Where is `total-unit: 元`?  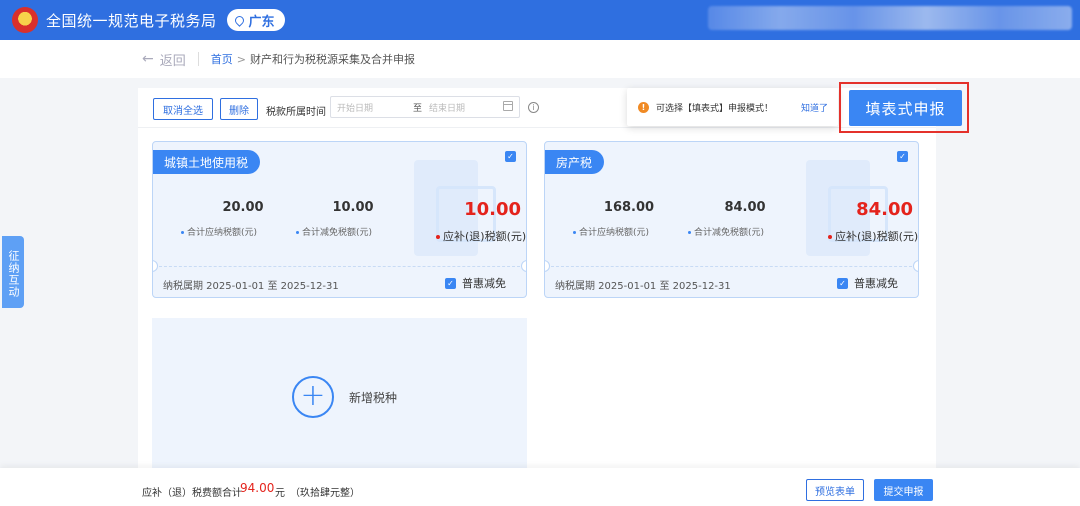 total-unit: 元 is located at coordinates (280, 493).